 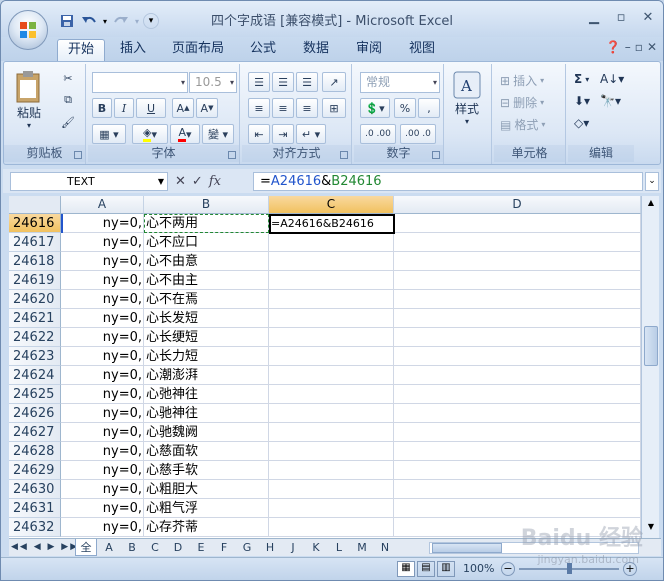 What do you see at coordinates (259, 108) in the screenshot?
I see `align-left-icon: ≡` at bounding box center [259, 108].